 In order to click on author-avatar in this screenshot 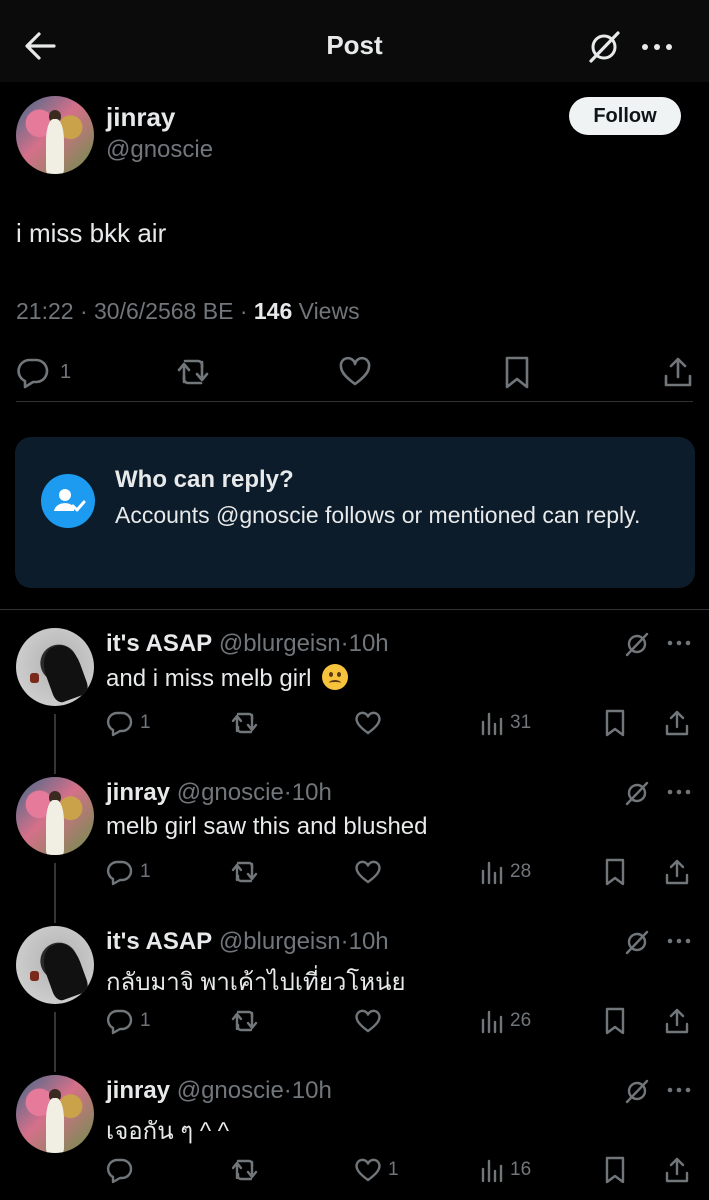, I will do `click(55, 135)`.